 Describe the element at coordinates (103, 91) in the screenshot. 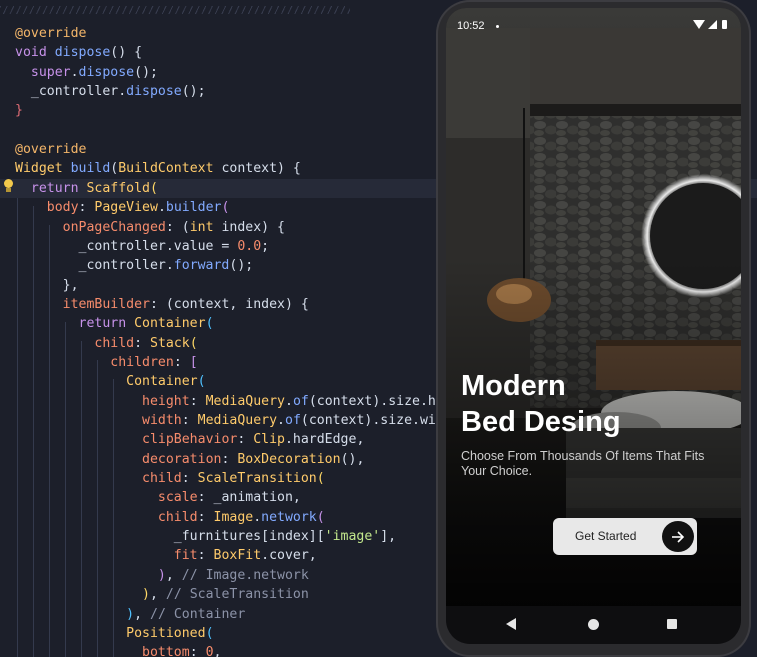

I see `code-line: _controller.dispose();` at that location.